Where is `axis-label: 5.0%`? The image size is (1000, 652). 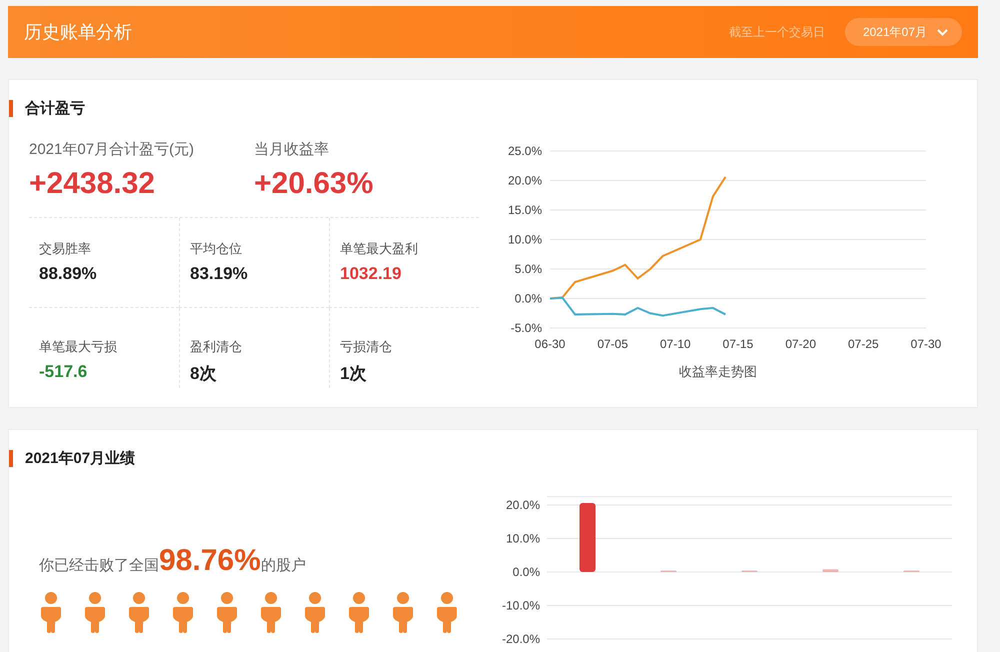 axis-label: 5.0% is located at coordinates (528, 269).